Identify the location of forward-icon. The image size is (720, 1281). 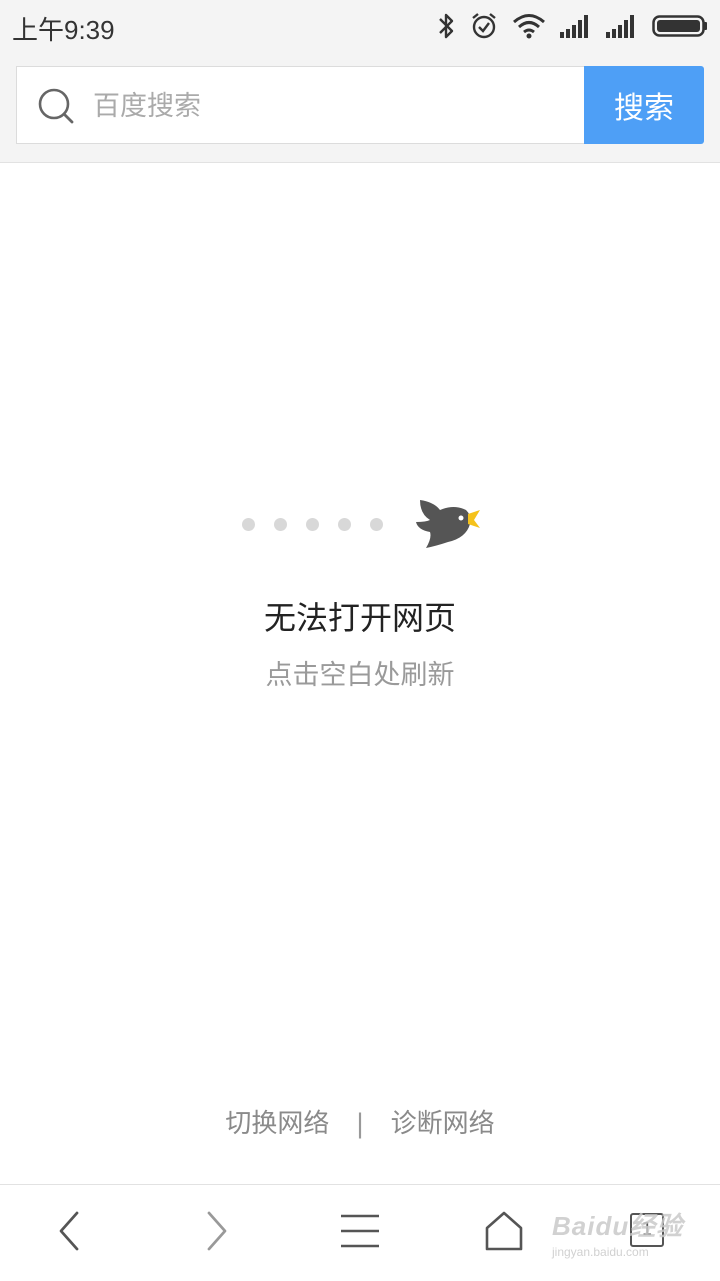
(216, 1233).